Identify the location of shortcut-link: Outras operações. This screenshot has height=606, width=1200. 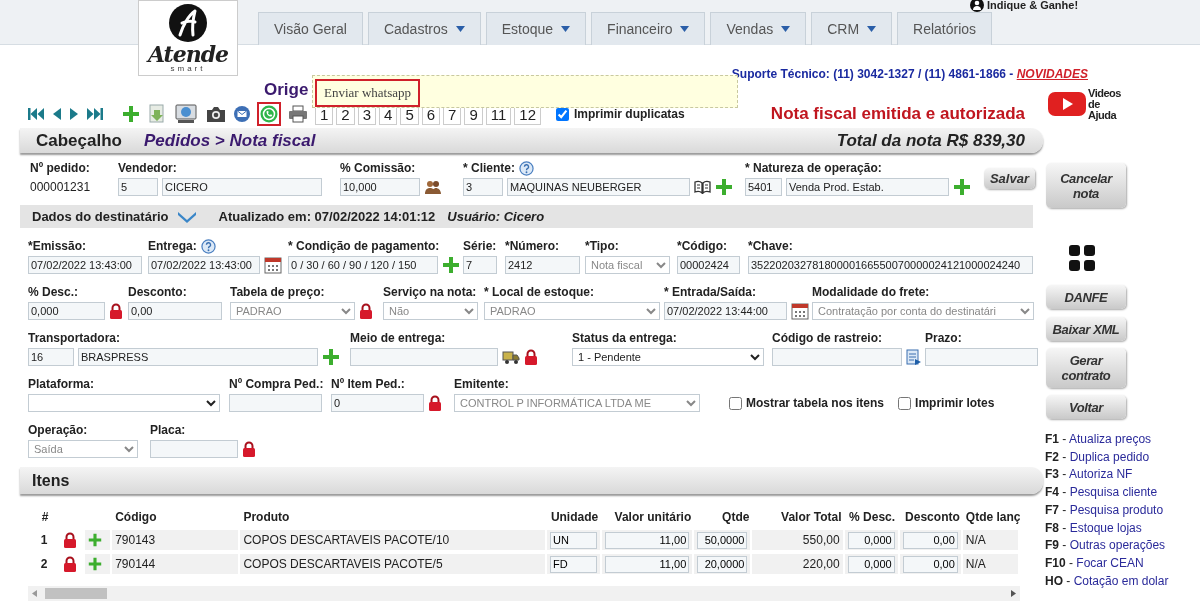
(1117, 545).